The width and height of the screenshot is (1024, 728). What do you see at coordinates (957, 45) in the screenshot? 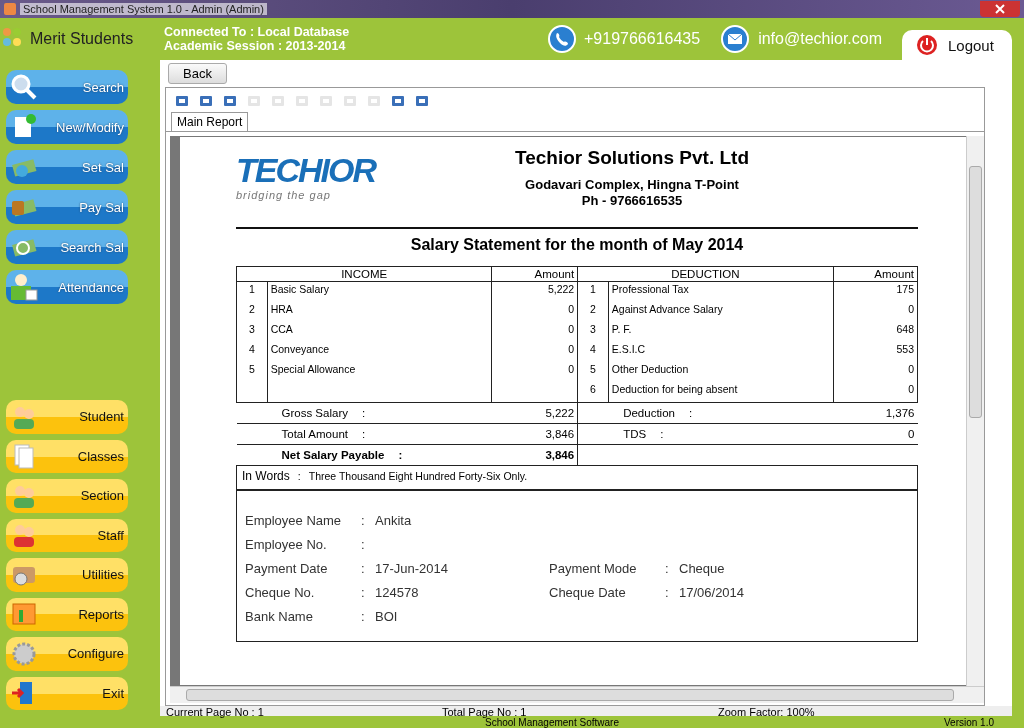
I see `logout-button: Logout` at bounding box center [957, 45].